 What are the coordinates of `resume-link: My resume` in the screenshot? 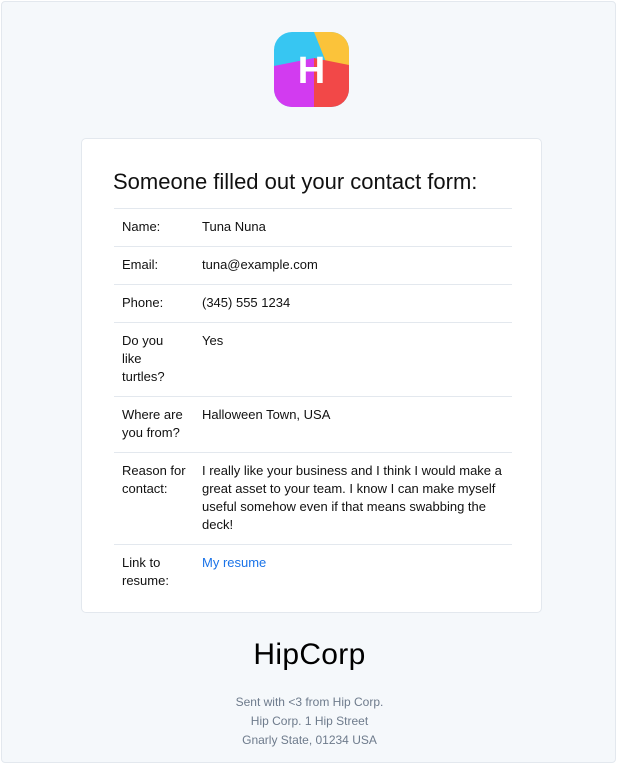 It's located at (234, 562).